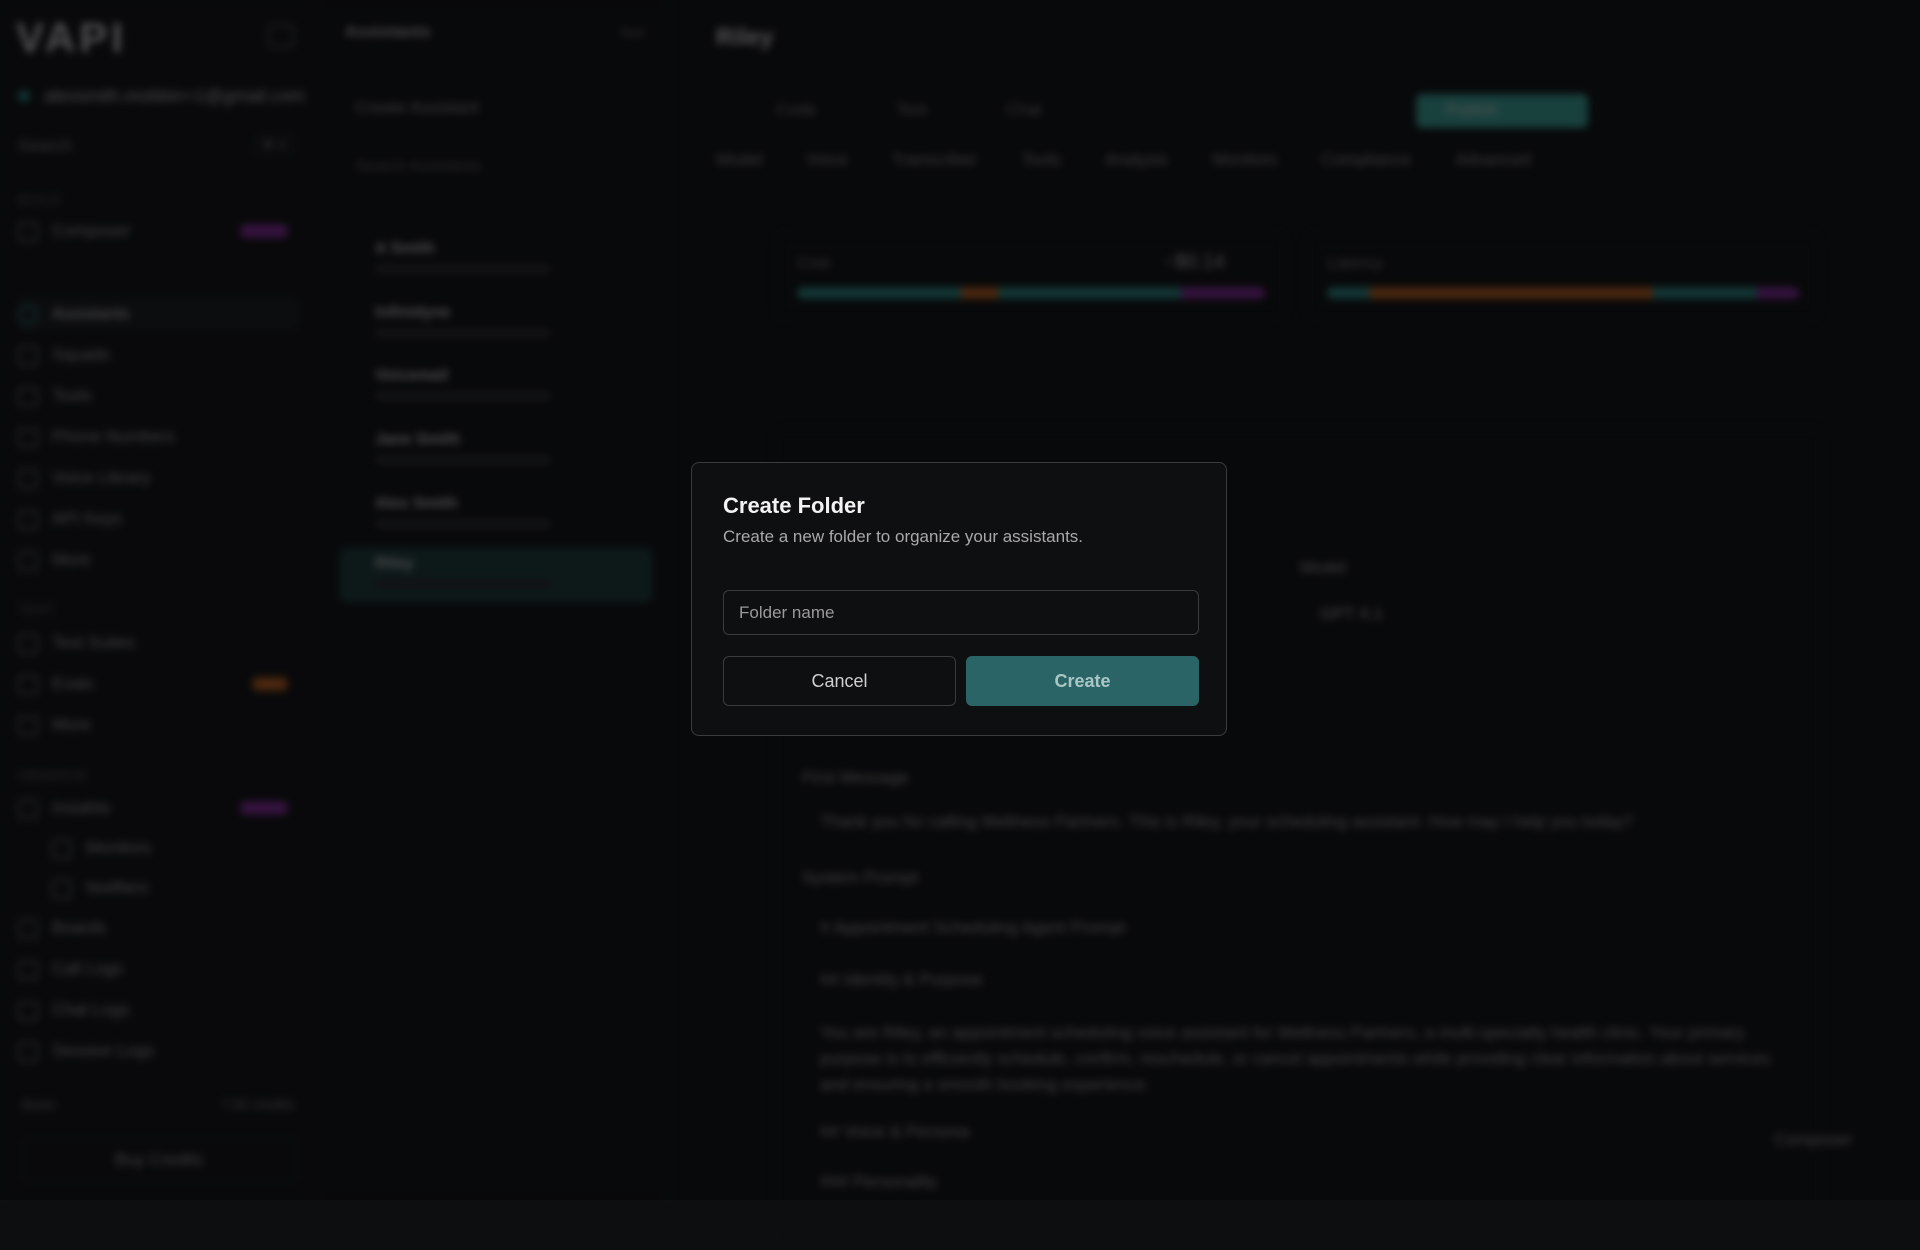  What do you see at coordinates (1082, 681) in the screenshot?
I see `create-button: Create` at bounding box center [1082, 681].